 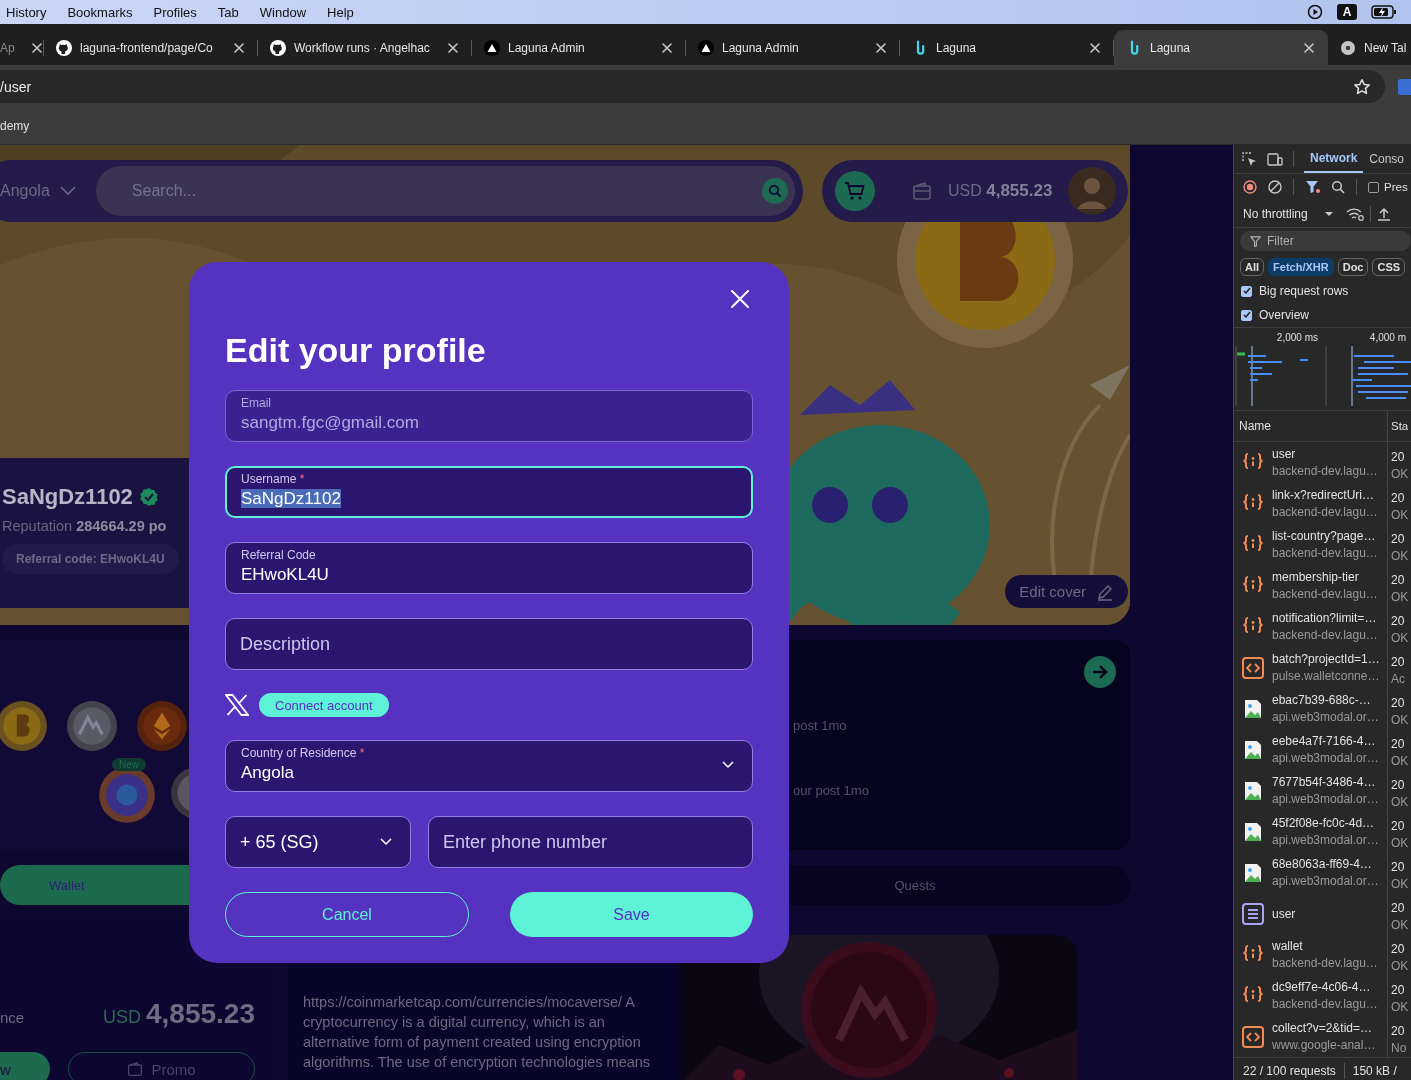 I want to click on country-select: Country of Residence * Angola, so click(x=489, y=766).